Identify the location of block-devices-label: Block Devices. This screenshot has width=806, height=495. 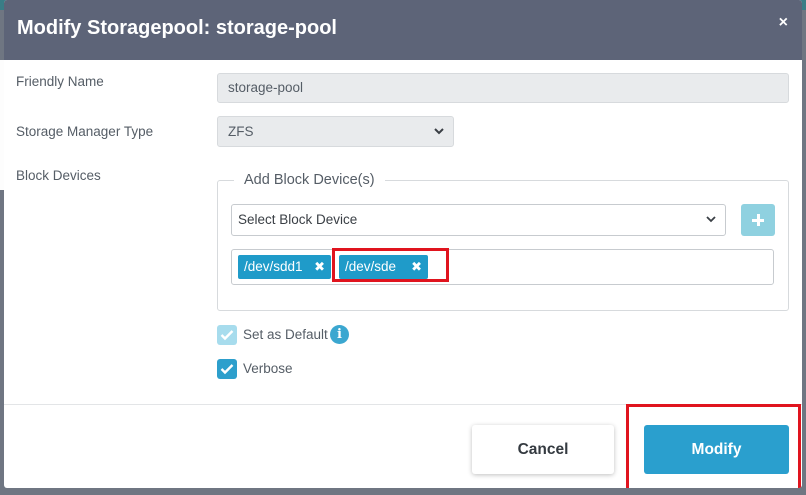
(58, 175).